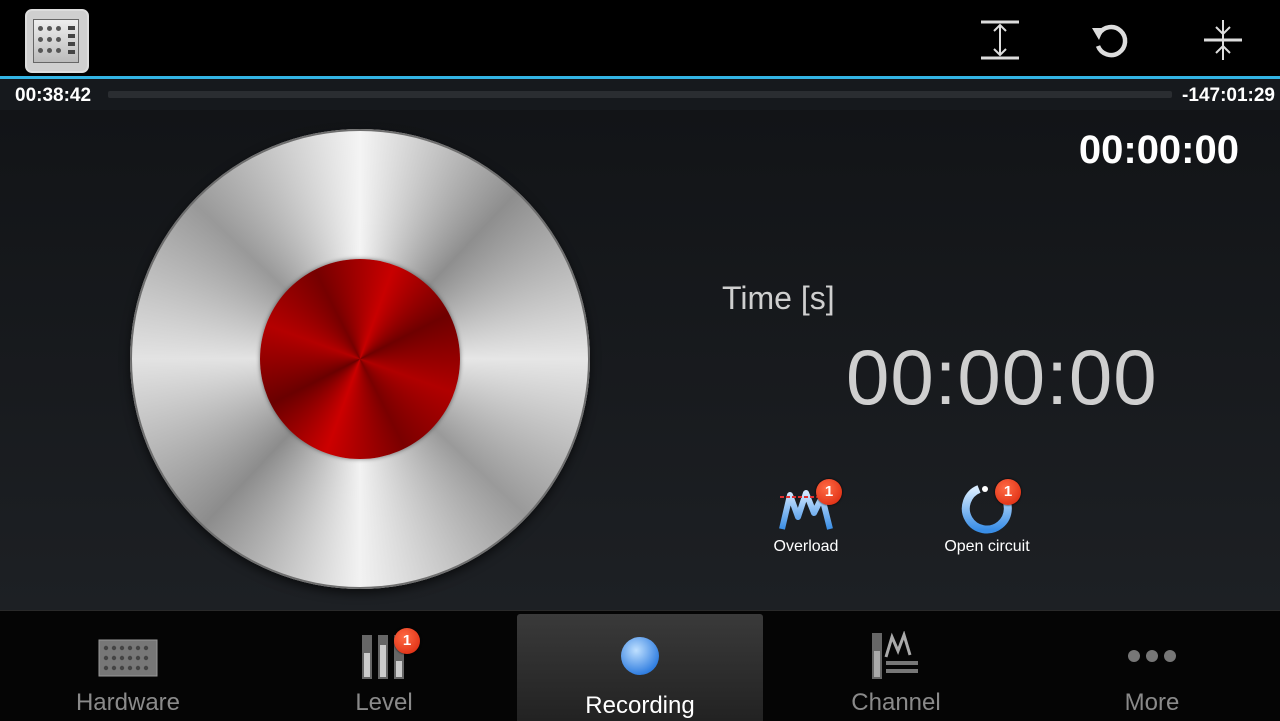  I want to click on tab-channel-label: Channel, so click(896, 702).